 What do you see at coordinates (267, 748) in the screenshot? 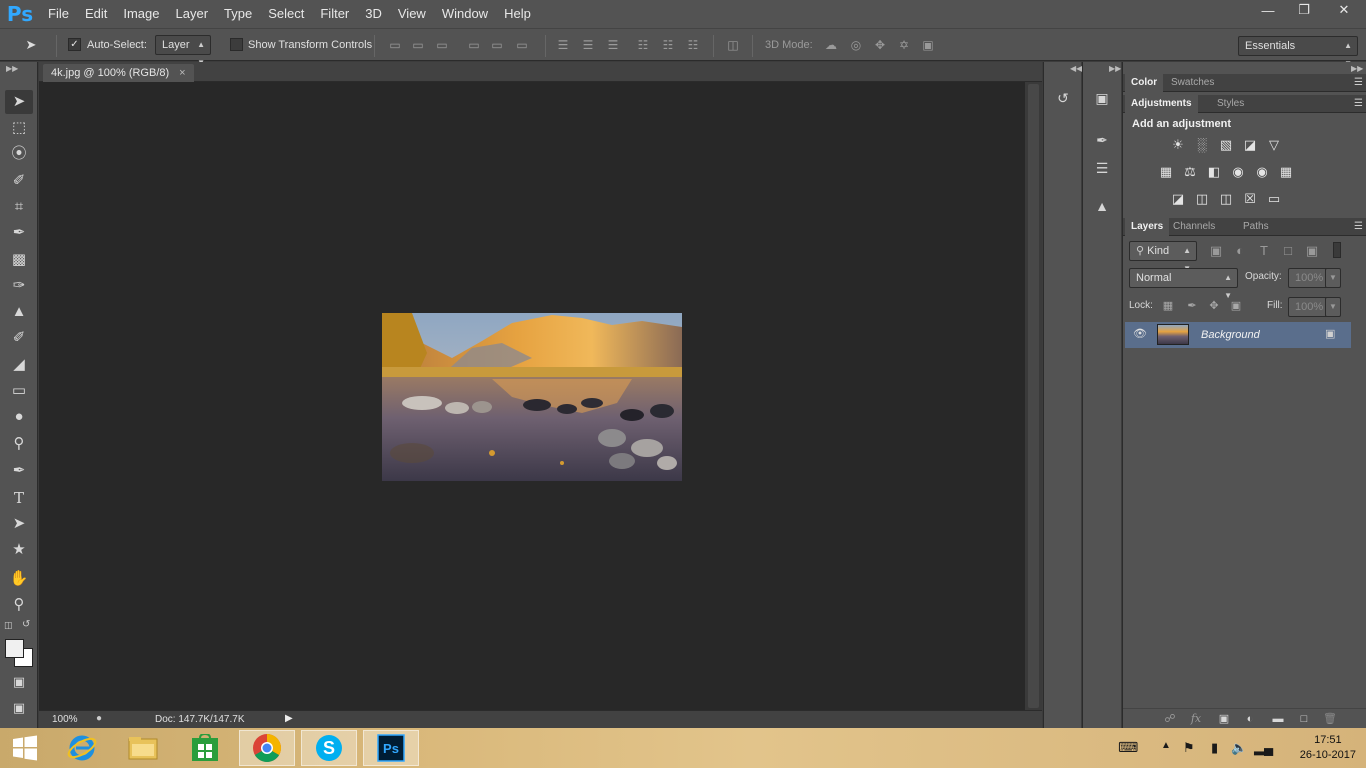
I see `chrome-icon` at bounding box center [267, 748].